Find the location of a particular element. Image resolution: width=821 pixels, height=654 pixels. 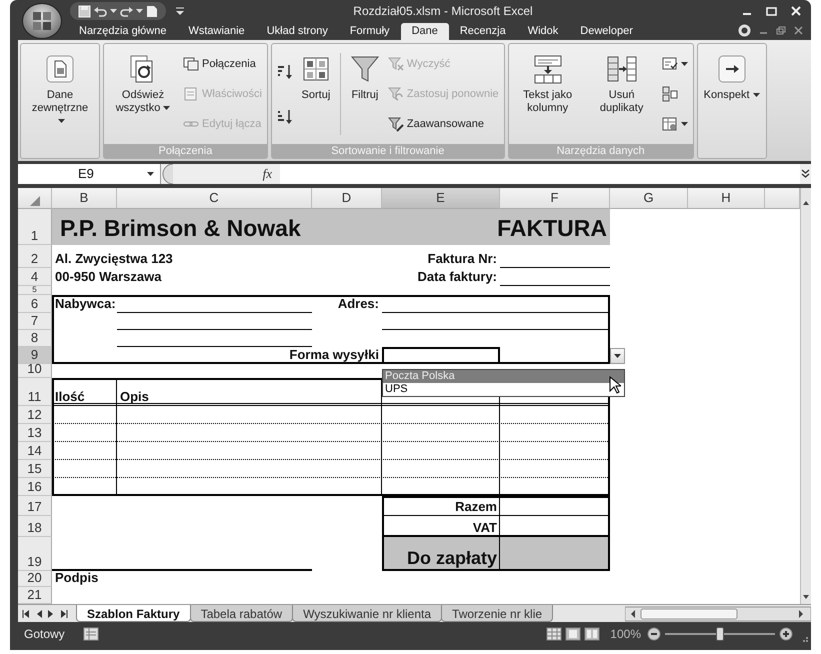

row-header: 4 is located at coordinates (35, 277).